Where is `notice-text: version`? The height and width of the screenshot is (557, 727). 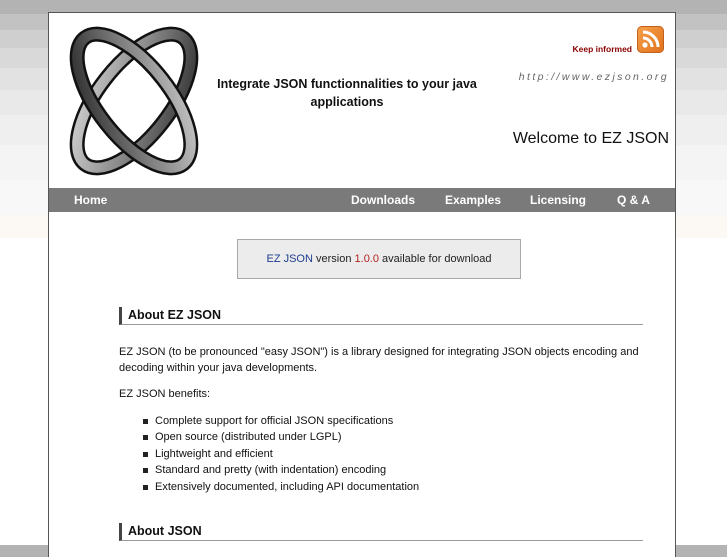
notice-text: version is located at coordinates (333, 259).